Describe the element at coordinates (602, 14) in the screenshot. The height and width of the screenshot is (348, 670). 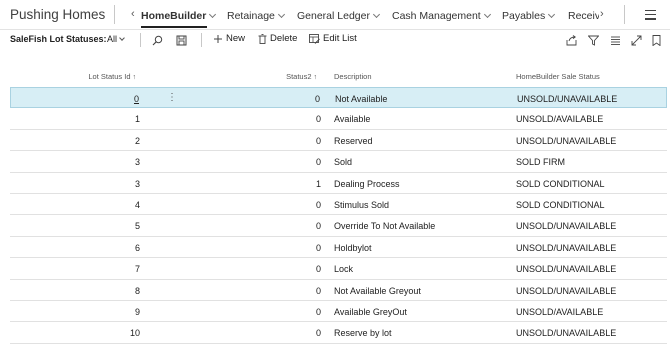
I see `nav-scroll-right-icon: ›` at that location.